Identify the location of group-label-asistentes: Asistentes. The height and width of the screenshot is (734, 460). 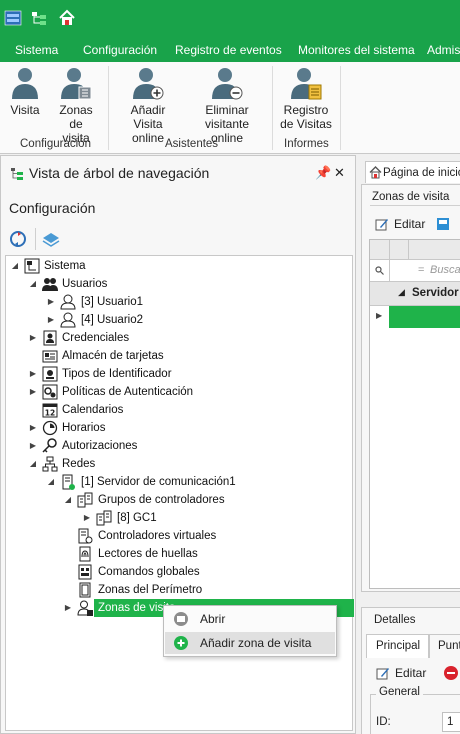
(192, 144).